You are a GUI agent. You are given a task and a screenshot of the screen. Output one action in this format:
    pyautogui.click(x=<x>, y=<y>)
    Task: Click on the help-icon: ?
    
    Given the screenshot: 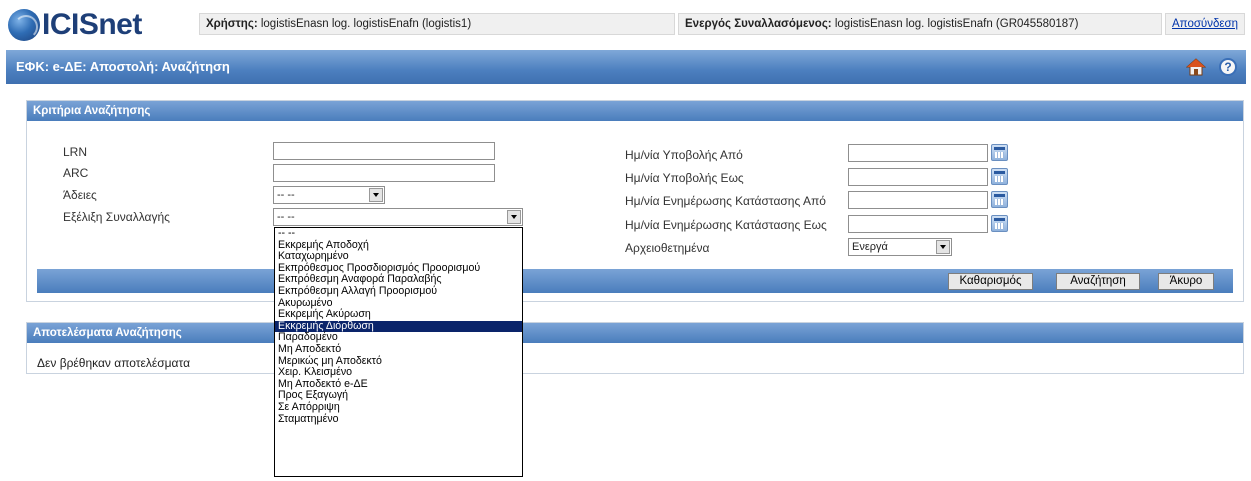 What is the action you would take?
    pyautogui.click(x=1228, y=67)
    